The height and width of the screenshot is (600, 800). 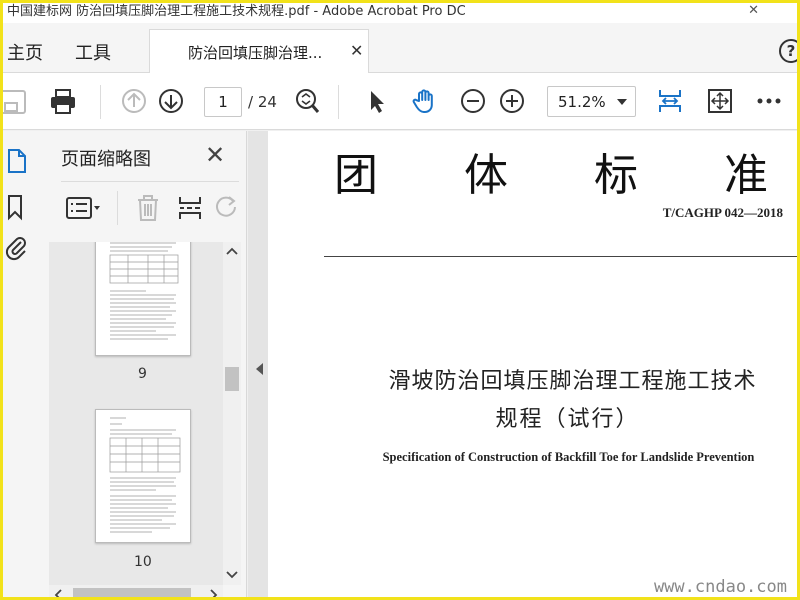 What do you see at coordinates (16, 247) in the screenshot?
I see `attachment-icon` at bounding box center [16, 247].